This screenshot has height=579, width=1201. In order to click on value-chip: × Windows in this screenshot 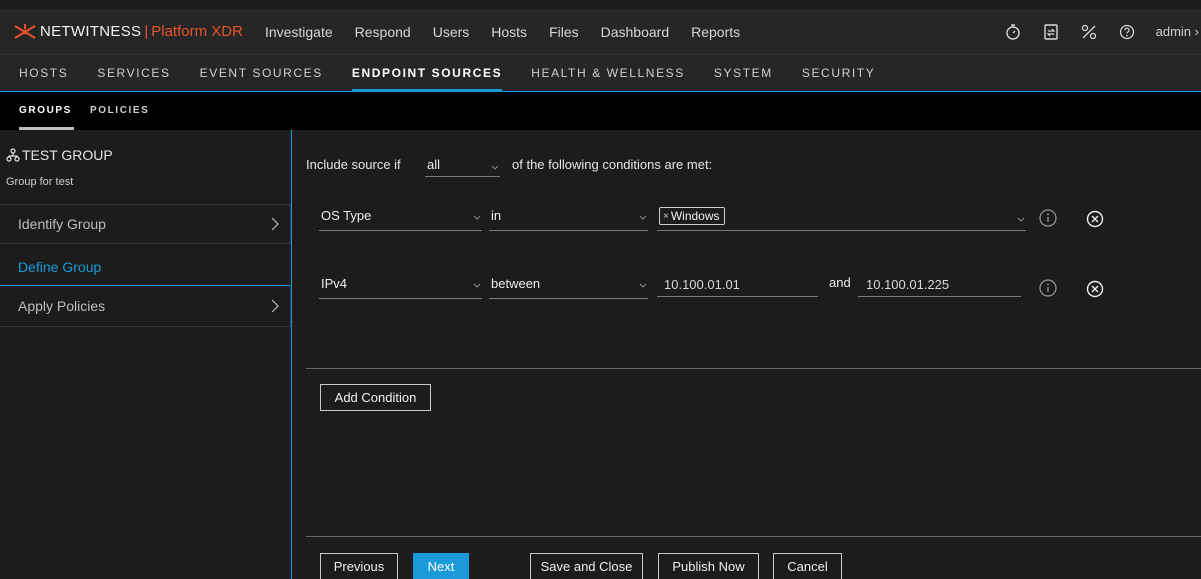, I will do `click(692, 216)`.